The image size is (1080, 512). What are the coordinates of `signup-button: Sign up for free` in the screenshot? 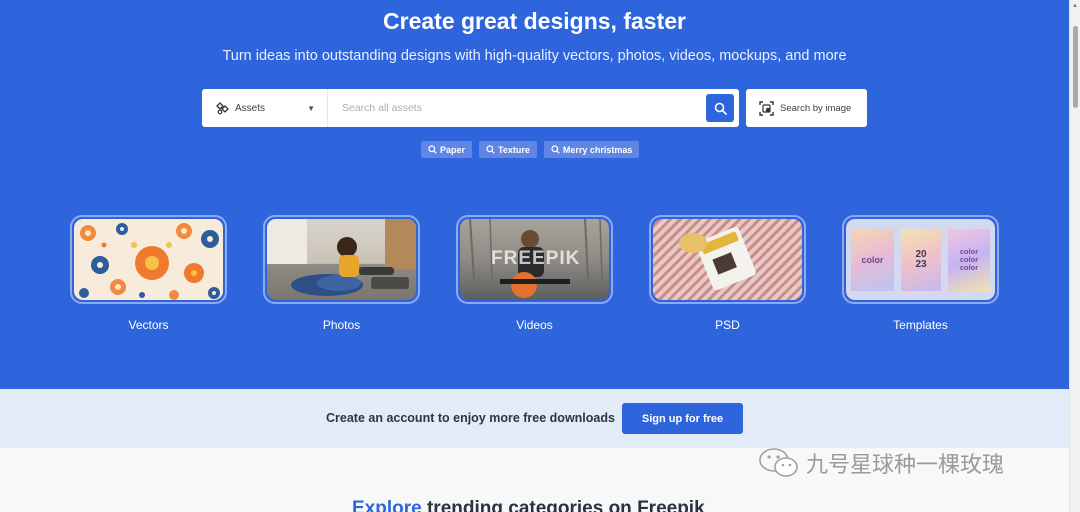 It's located at (682, 418).